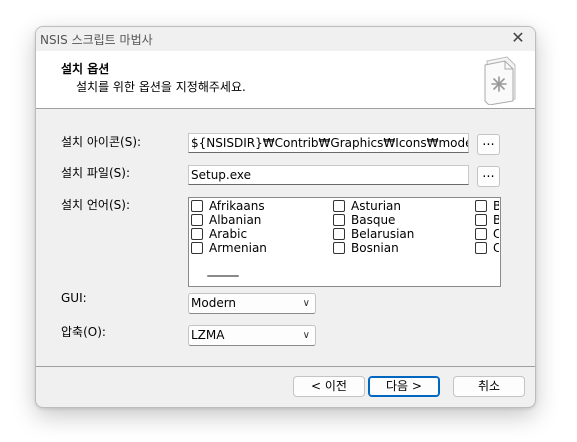 The height and width of the screenshot is (442, 577). What do you see at coordinates (208, 335) in the screenshot?
I see `compression-select-value: LZMA` at bounding box center [208, 335].